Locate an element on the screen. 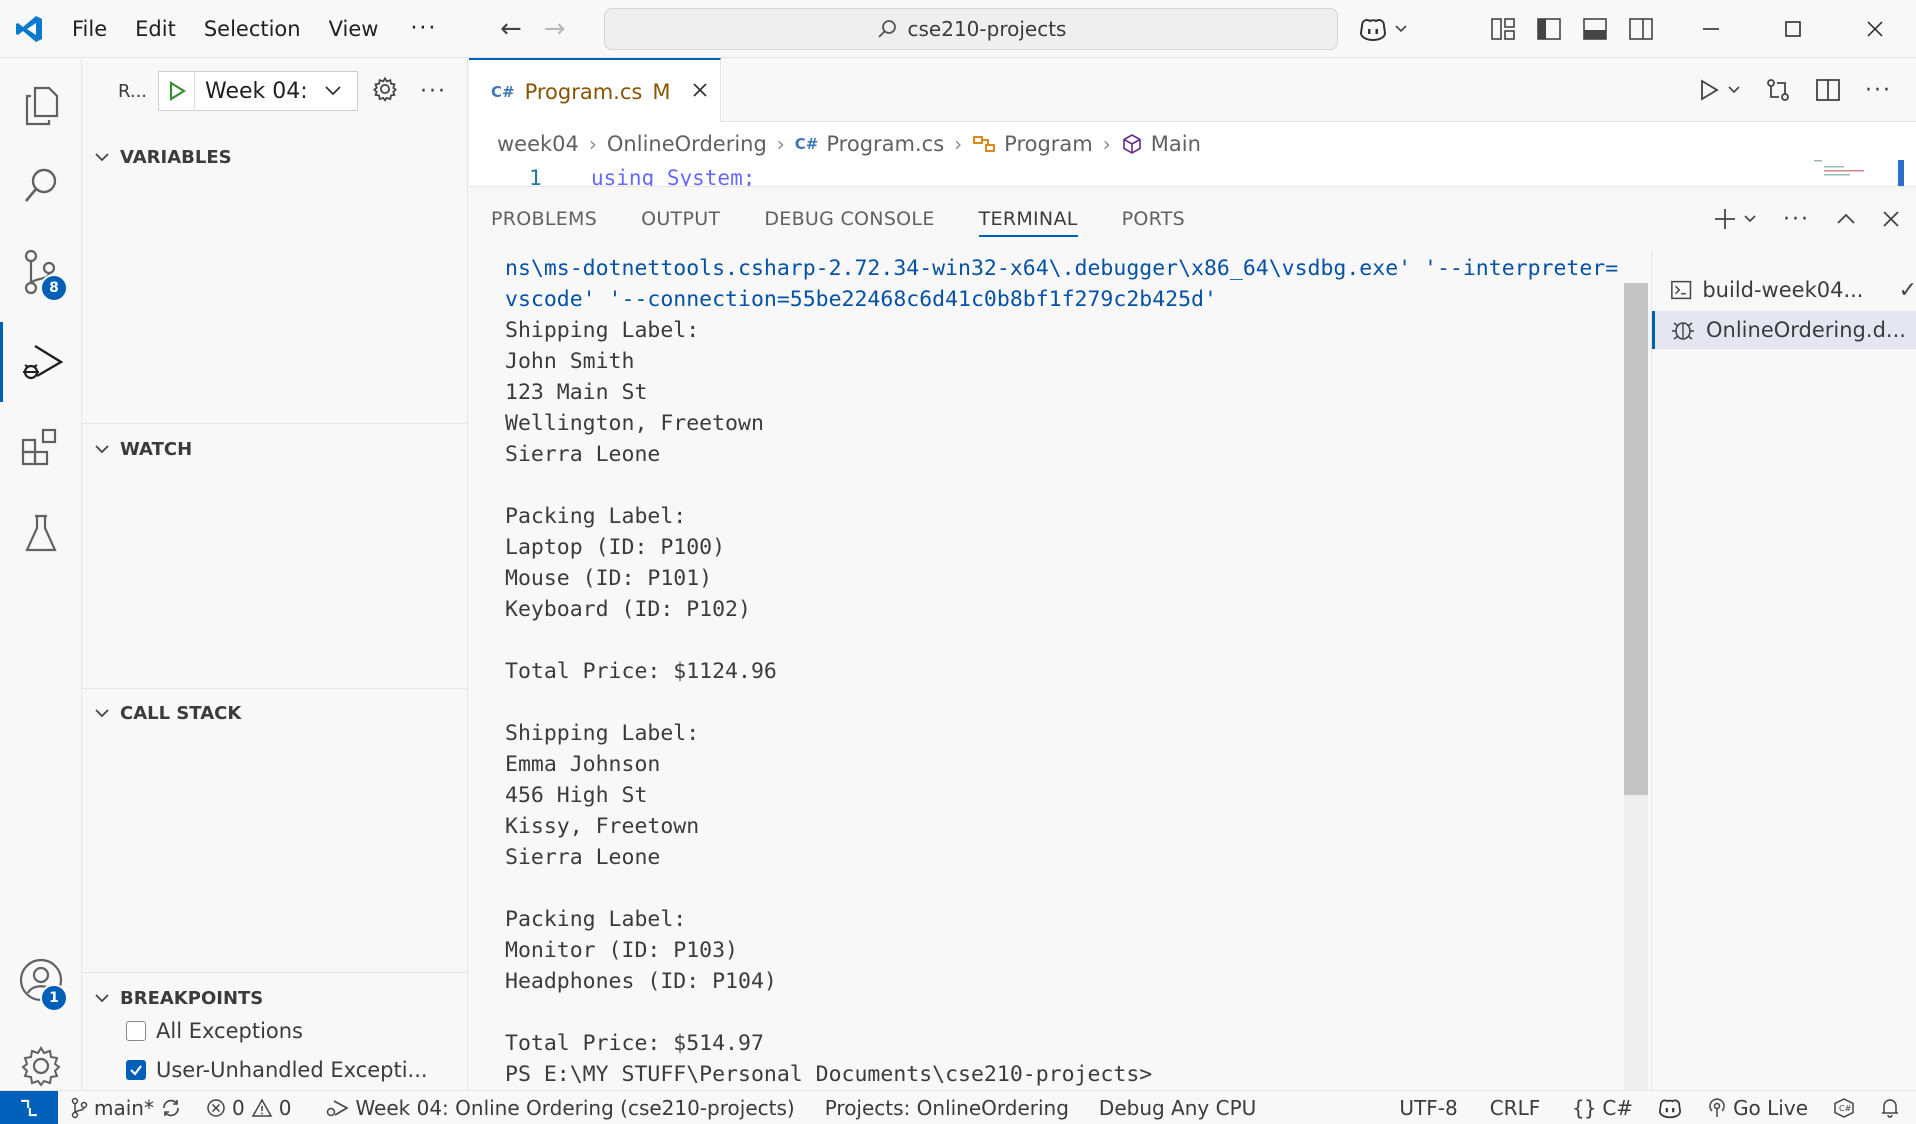 Image resolution: width=1916 pixels, height=1124 pixels. editor-tab-bar: C# Program.cs M ··· is located at coordinates (1192, 90).